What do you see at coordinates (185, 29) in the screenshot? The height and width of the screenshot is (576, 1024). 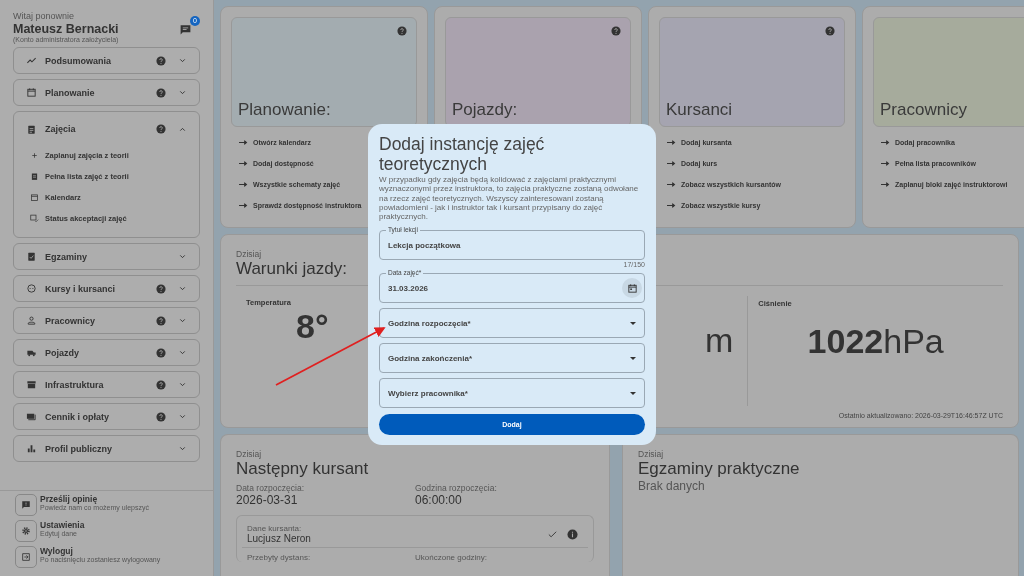 I see `messages-button` at bounding box center [185, 29].